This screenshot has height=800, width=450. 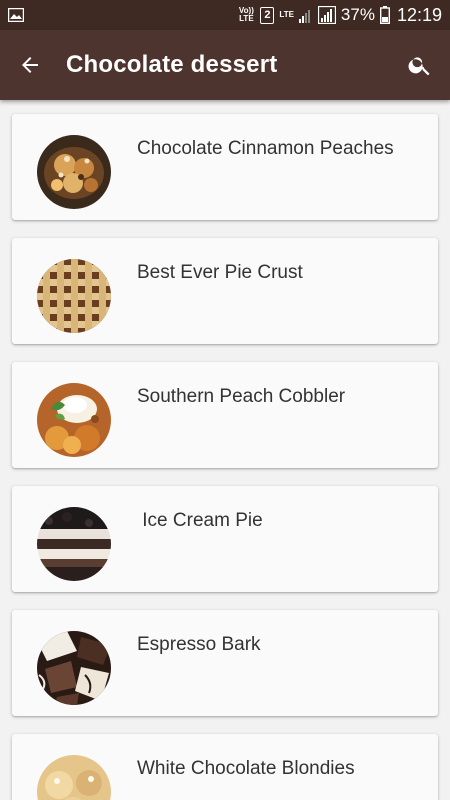 I want to click on ice-cream-pie-photo-icon, so click(x=74, y=544).